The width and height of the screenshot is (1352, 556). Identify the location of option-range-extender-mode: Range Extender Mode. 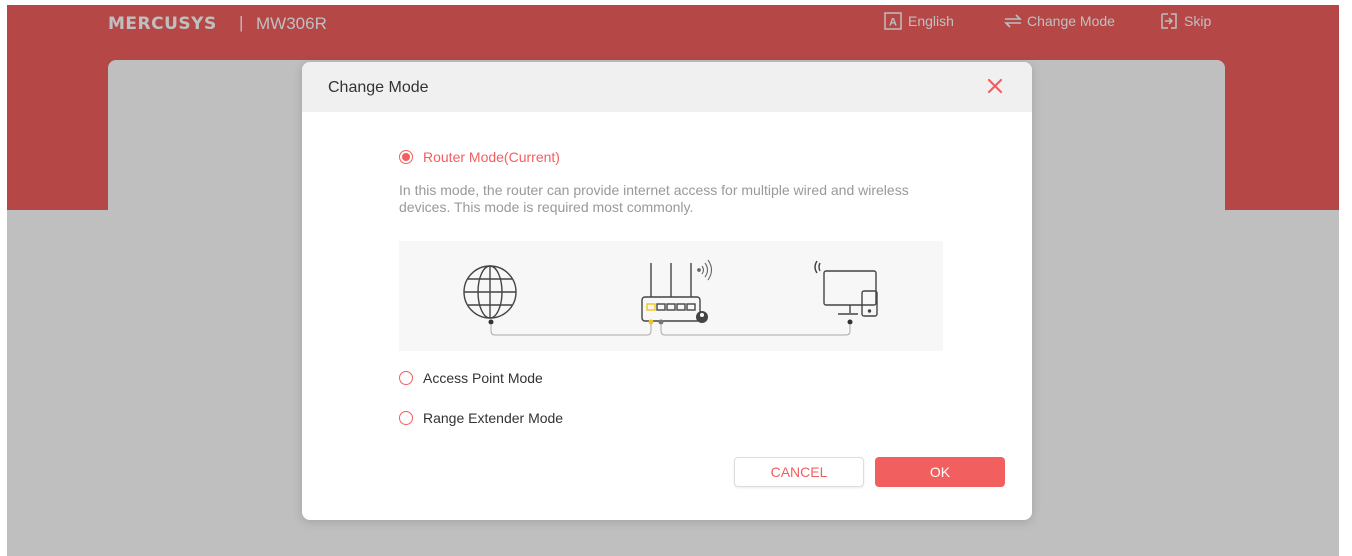
(481, 418).